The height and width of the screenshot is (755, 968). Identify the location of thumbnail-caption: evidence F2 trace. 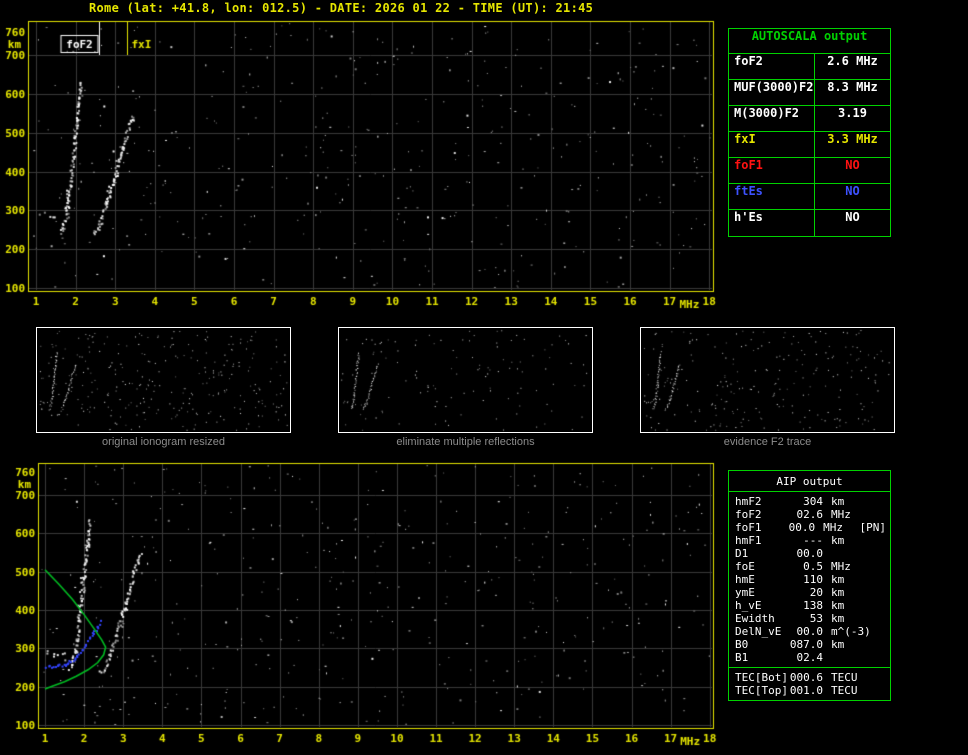
(767, 442).